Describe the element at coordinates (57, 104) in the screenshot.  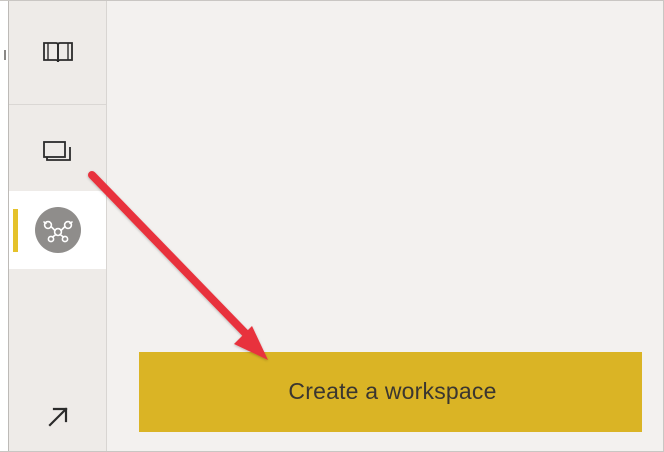
I see `nav-divider` at that location.